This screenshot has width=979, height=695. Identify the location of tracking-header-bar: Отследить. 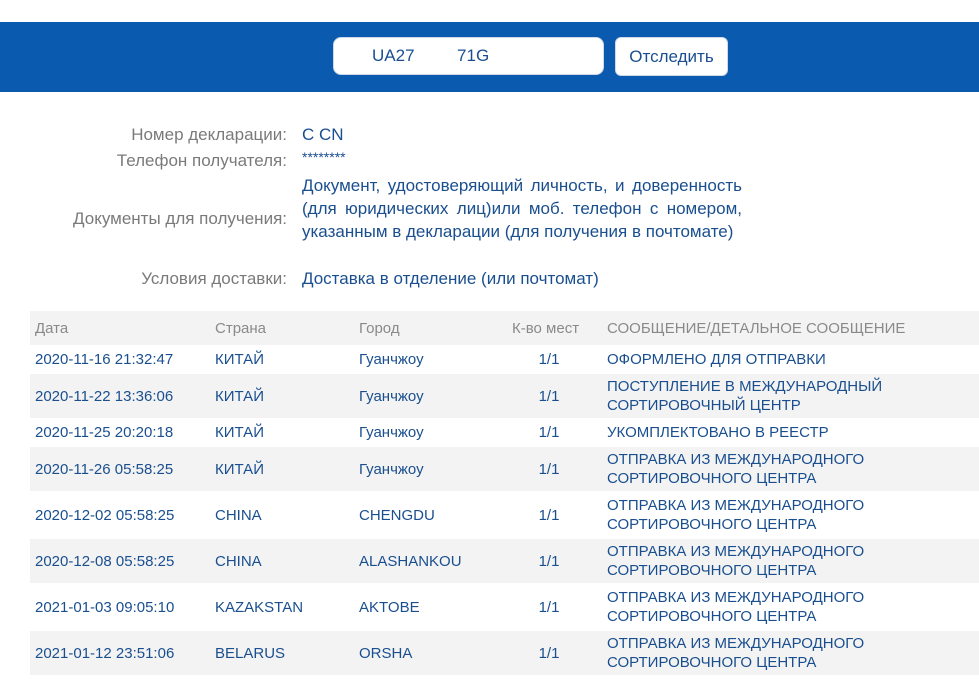
(489, 57).